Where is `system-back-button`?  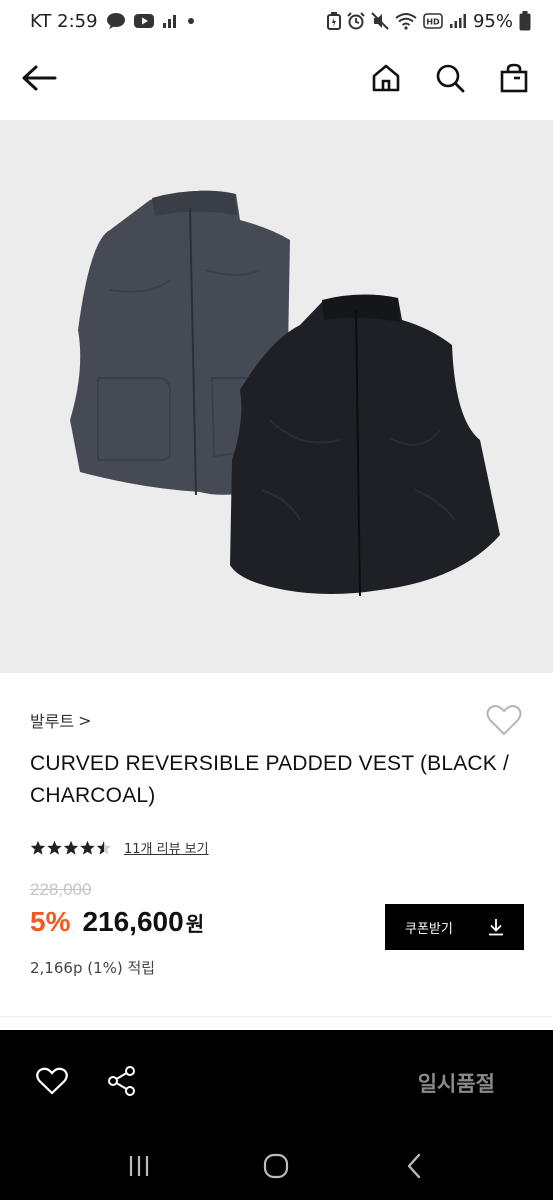
system-back-button is located at coordinates (414, 1168).